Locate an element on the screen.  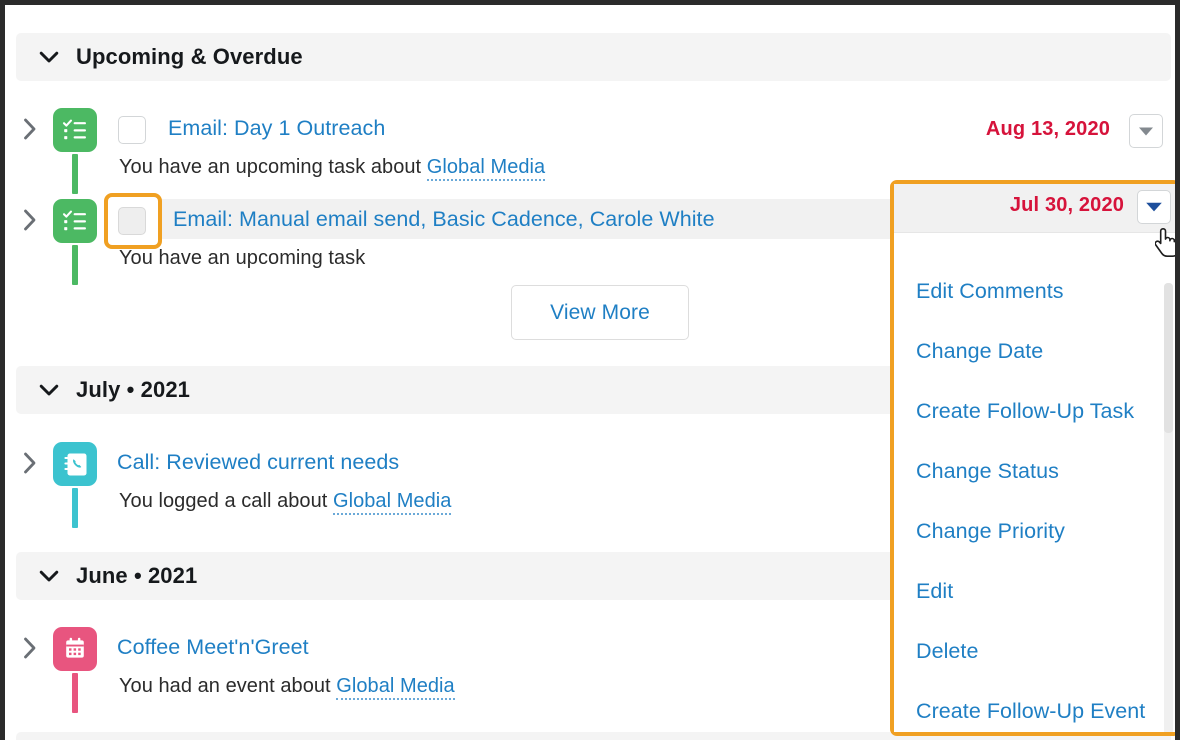
activity-subject-link: Email: Day 1 Outreach is located at coordinates (276, 128).